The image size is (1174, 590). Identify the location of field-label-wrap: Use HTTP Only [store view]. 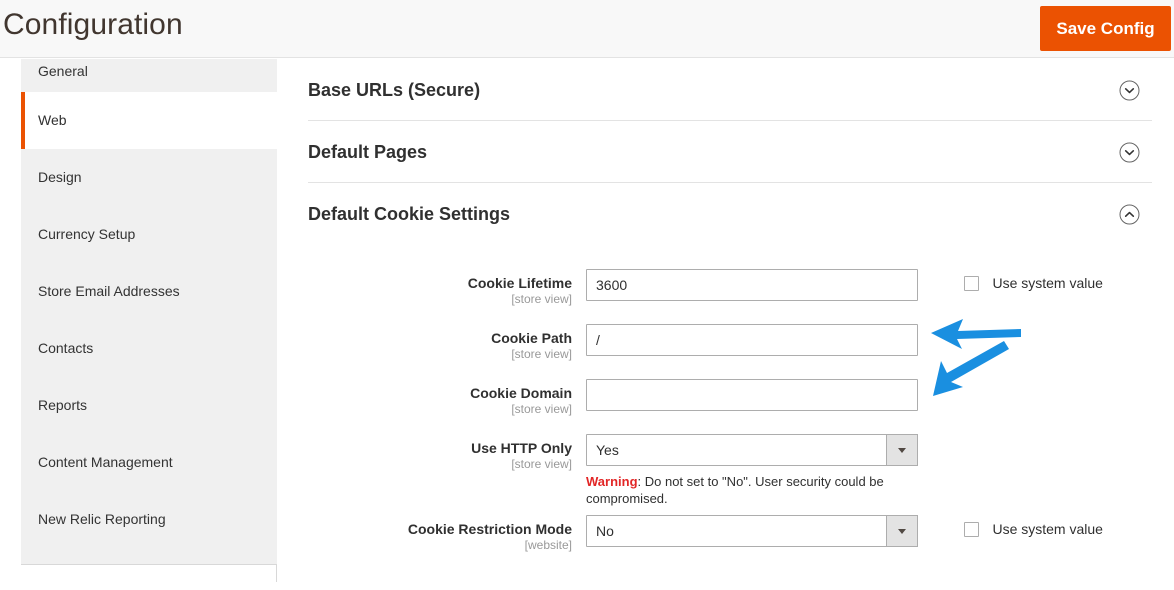
(440, 453).